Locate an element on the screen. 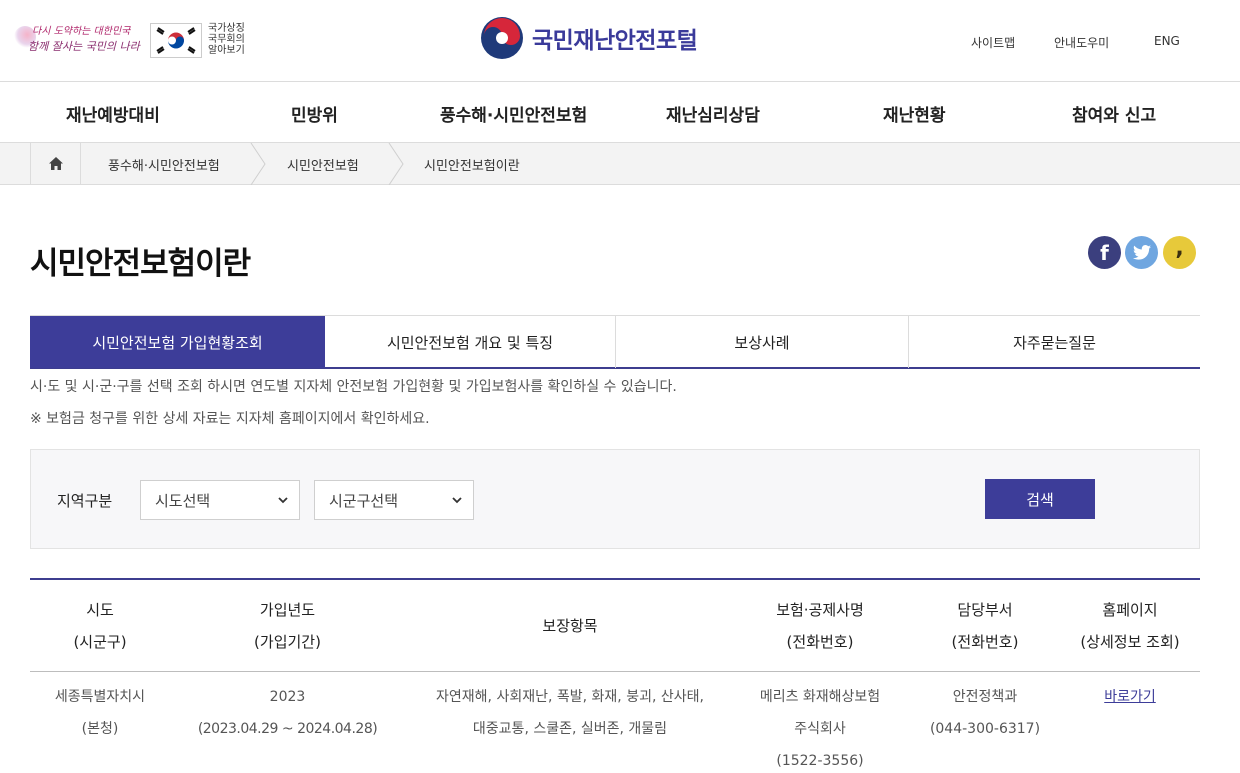 Image resolution: width=1240 pixels, height=773 pixels. tab-faq: 자주묻는질문 is located at coordinates (1054, 342).